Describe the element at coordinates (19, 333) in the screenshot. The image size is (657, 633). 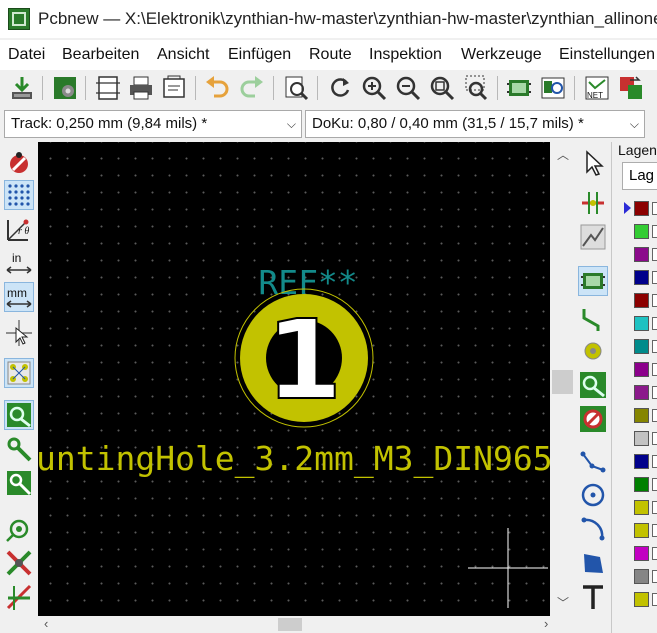
I see `full-cursor-icon` at that location.